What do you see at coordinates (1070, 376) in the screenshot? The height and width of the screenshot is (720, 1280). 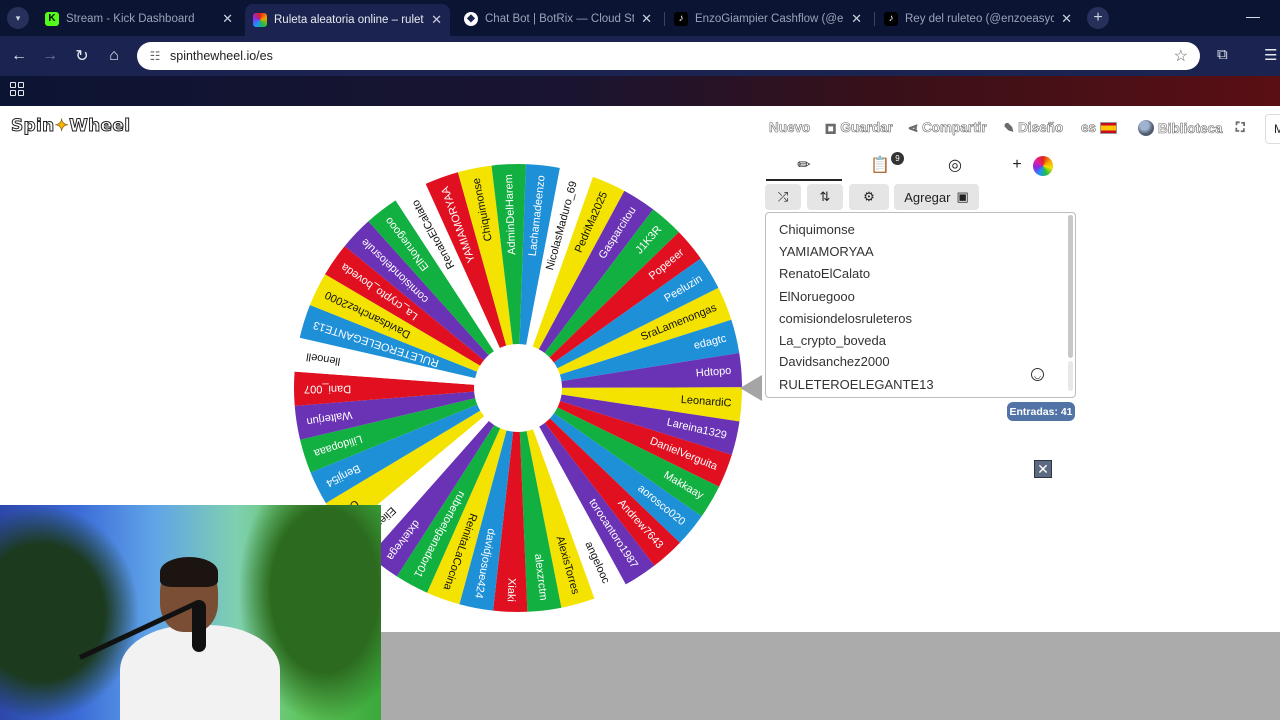 I see `scrollbar-track` at bounding box center [1070, 376].